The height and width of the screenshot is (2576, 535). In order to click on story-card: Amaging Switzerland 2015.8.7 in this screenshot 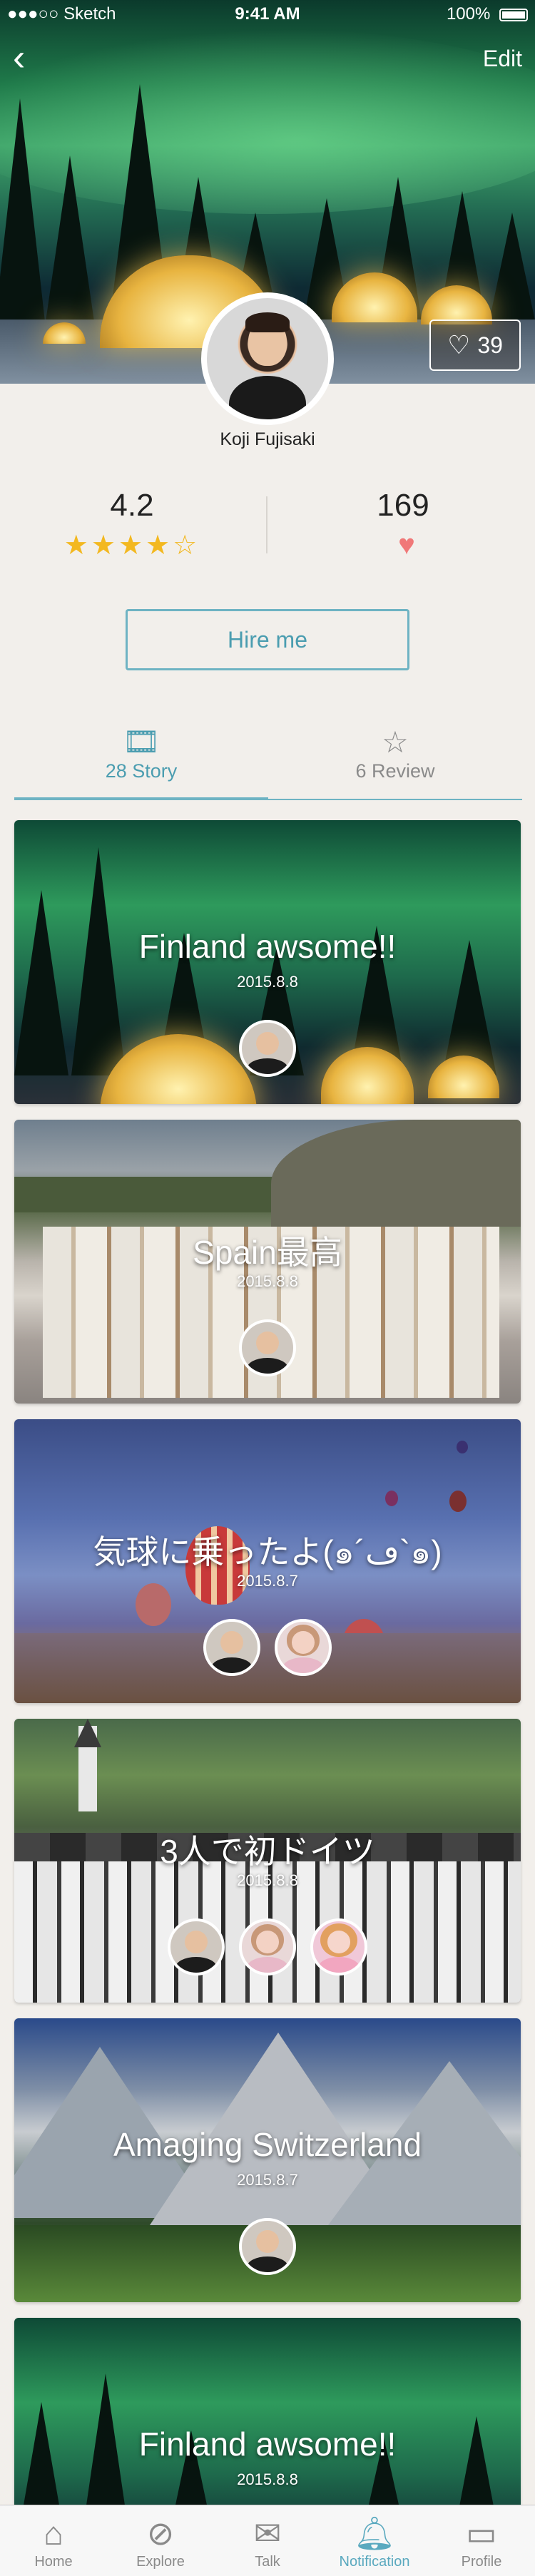, I will do `click(267, 2160)`.